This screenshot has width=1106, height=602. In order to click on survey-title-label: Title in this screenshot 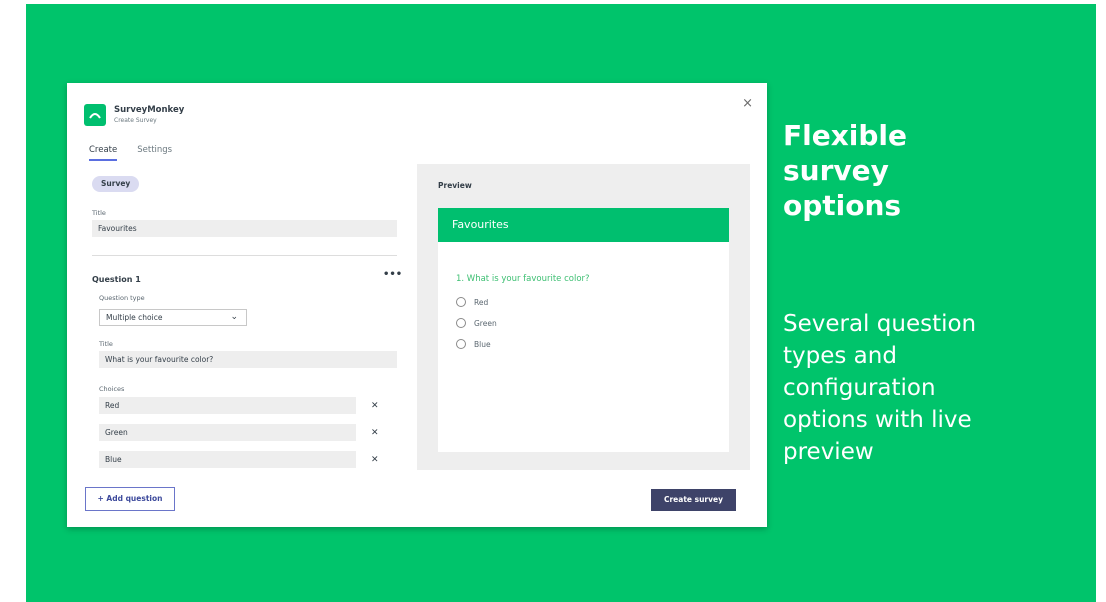, I will do `click(99, 213)`.